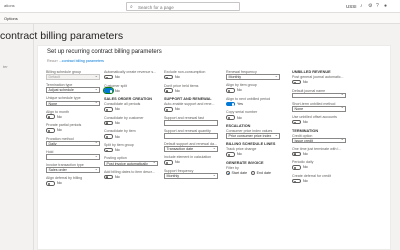 The height and width of the screenshot is (250, 400). What do you see at coordinates (193, 91) in the screenshot?
I see `no-price-held-items-toggle: No` at bounding box center [193, 91].